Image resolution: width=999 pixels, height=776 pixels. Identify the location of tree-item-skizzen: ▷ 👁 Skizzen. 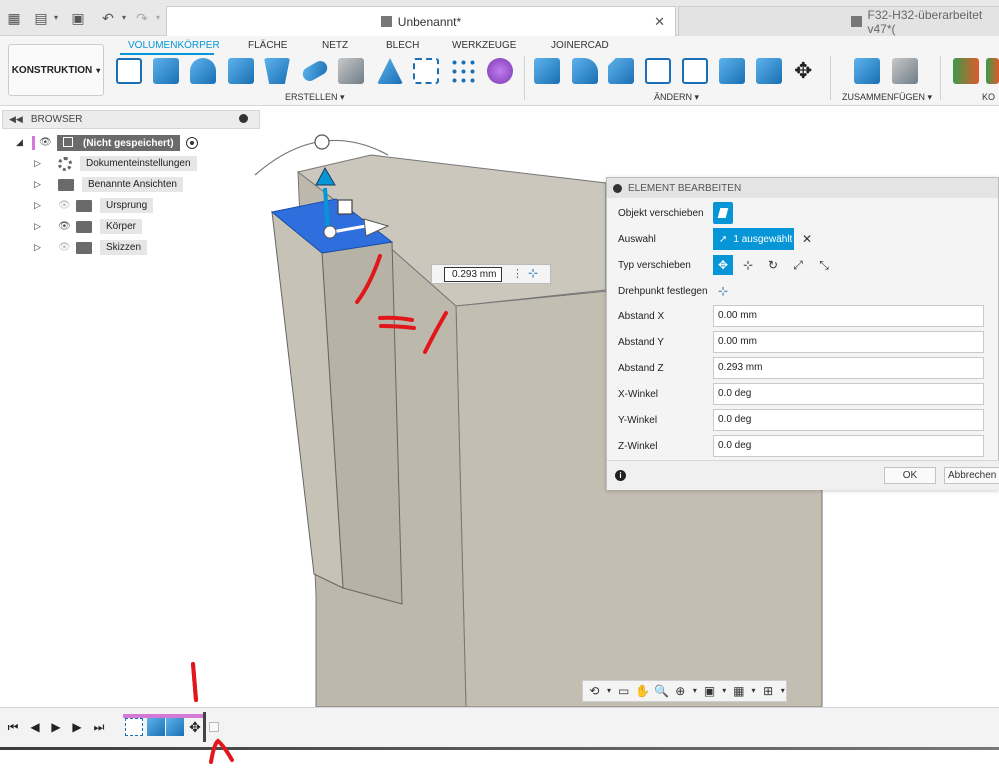
(131, 247).